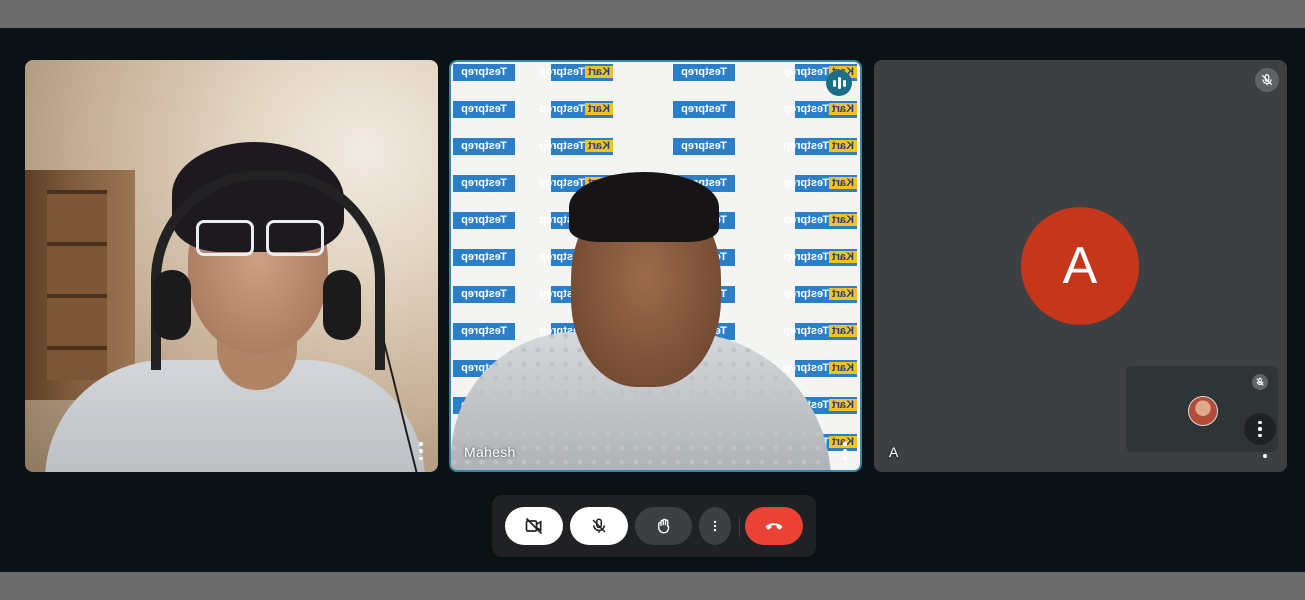 Image resolution: width=1305 pixels, height=600 pixels. I want to click on hang-up-icon, so click(774, 526).